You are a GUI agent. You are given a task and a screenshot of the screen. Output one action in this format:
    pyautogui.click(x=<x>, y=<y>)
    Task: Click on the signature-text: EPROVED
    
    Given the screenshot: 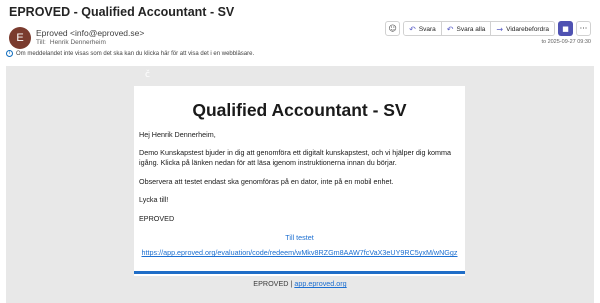 What is the action you would take?
    pyautogui.click(x=157, y=218)
    